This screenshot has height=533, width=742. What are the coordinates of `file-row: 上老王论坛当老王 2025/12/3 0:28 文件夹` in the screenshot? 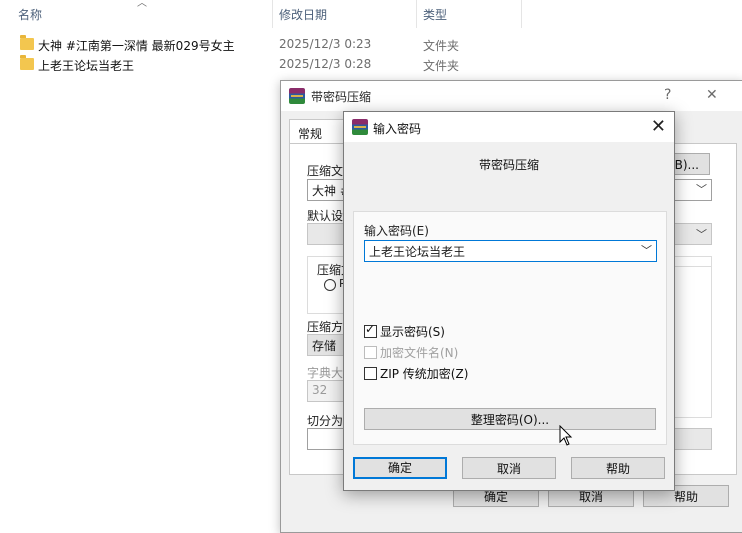 It's located at (371, 65).